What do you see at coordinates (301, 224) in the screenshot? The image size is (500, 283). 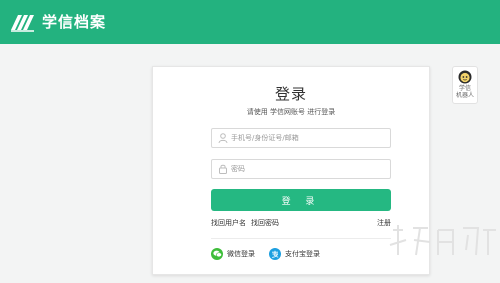 I see `account-links: 找回用户名 找回密码 注册` at bounding box center [301, 224].